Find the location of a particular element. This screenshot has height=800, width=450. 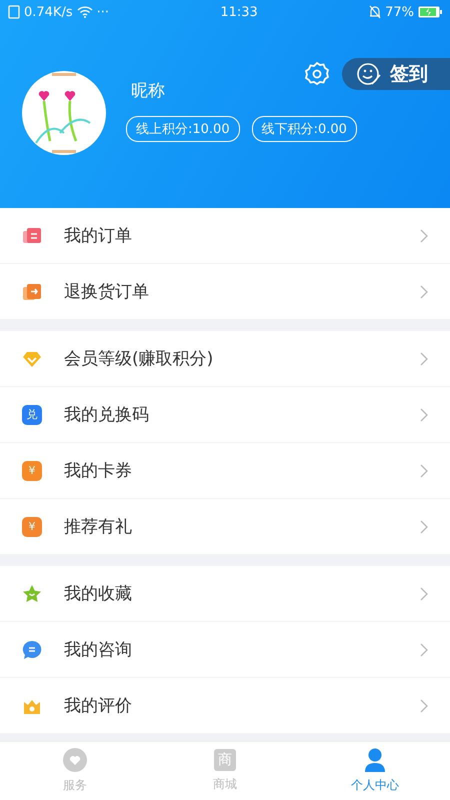

menu-item: 我的订单 is located at coordinates (225, 236).